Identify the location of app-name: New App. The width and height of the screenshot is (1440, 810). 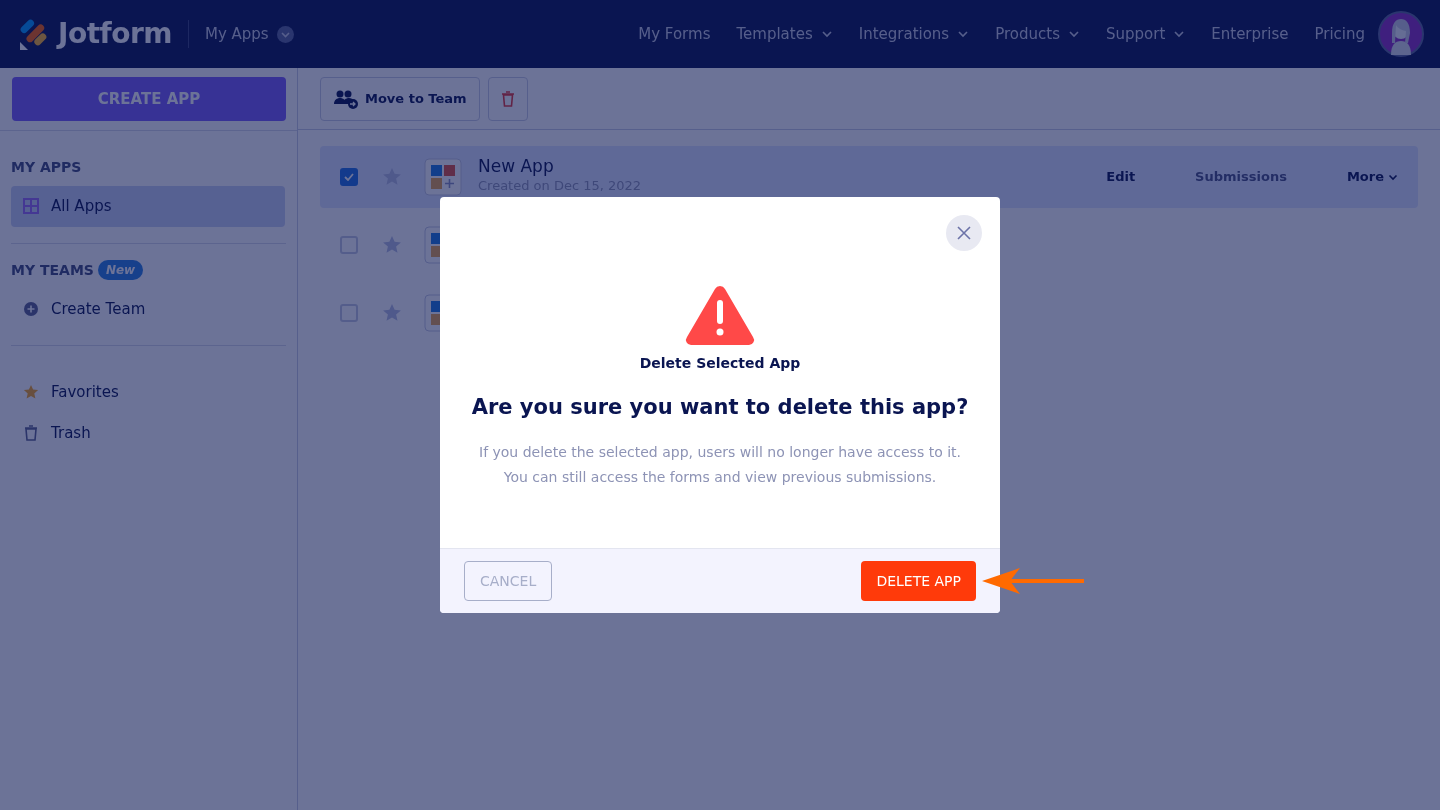
(560, 166).